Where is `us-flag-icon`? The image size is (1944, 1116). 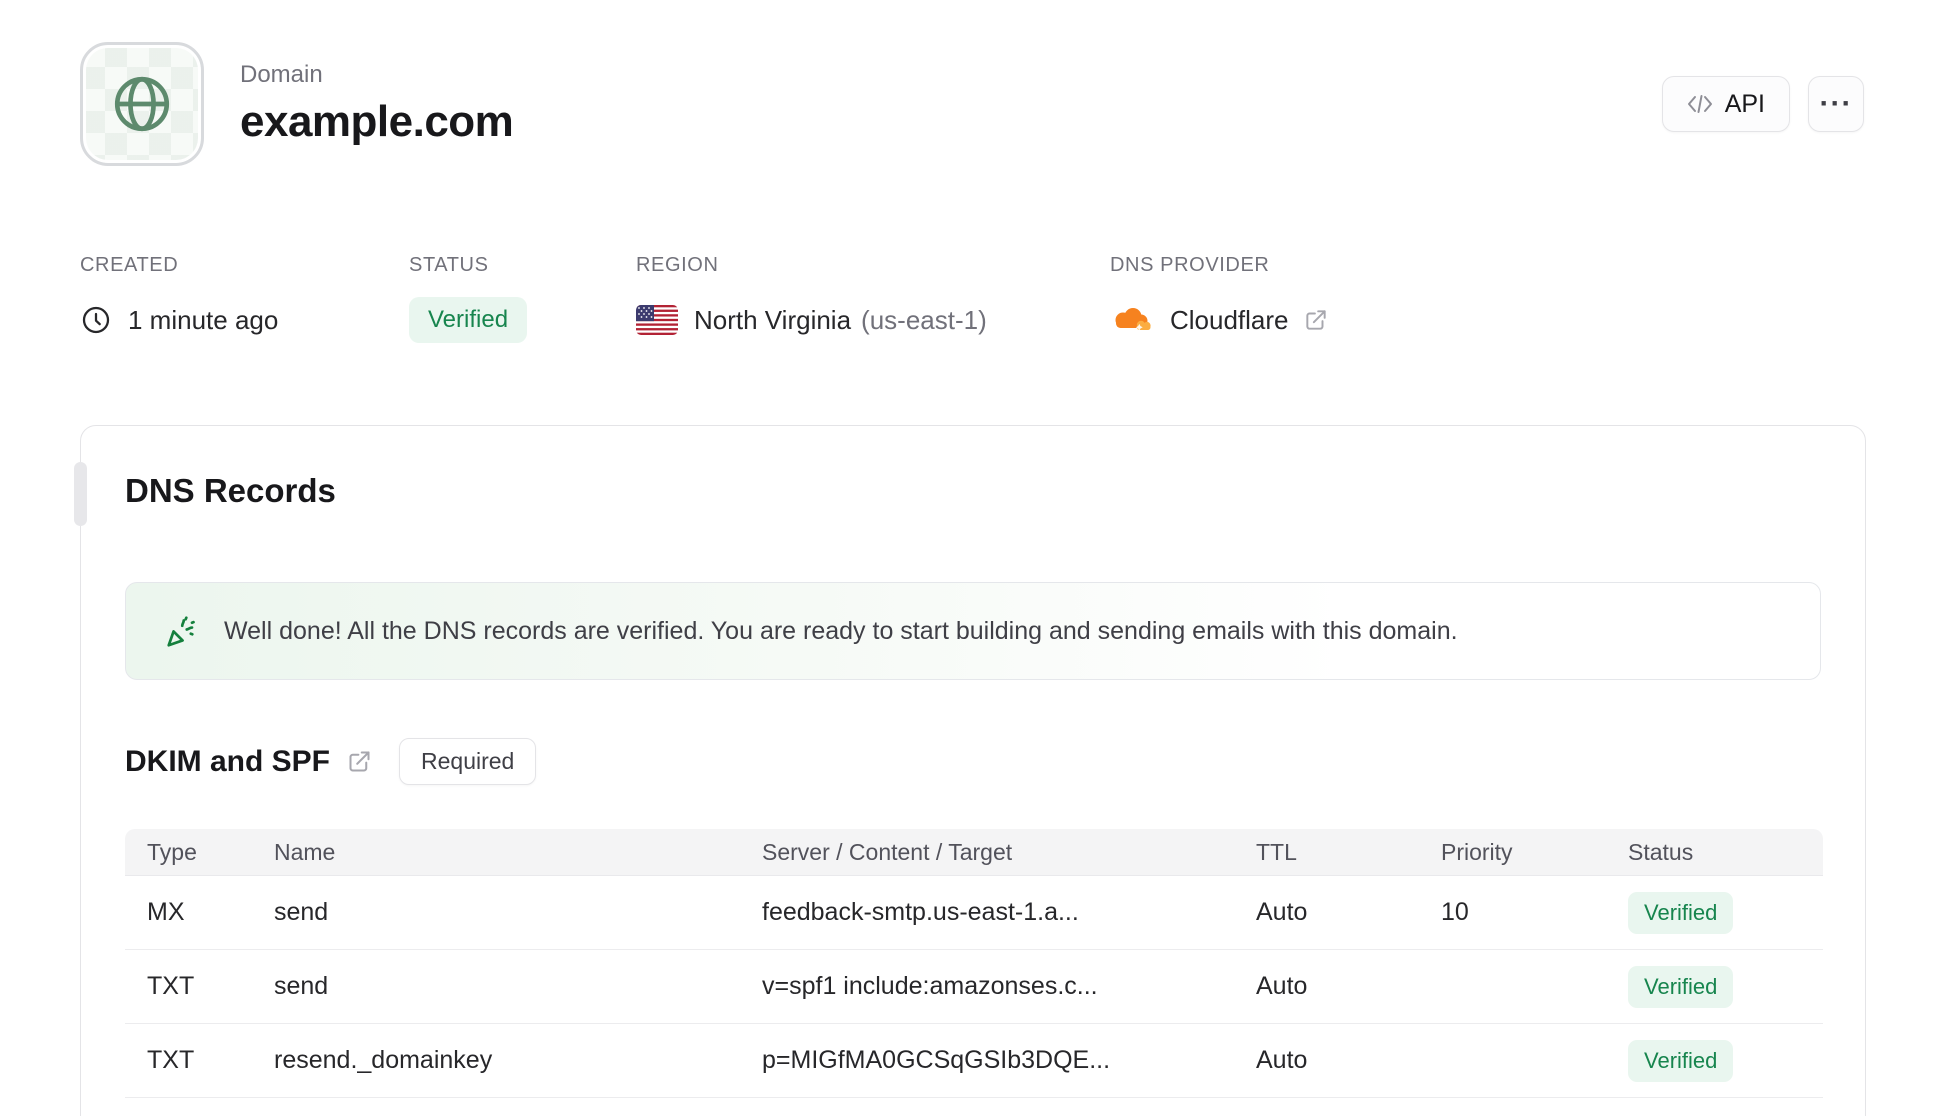 us-flag-icon is located at coordinates (657, 320).